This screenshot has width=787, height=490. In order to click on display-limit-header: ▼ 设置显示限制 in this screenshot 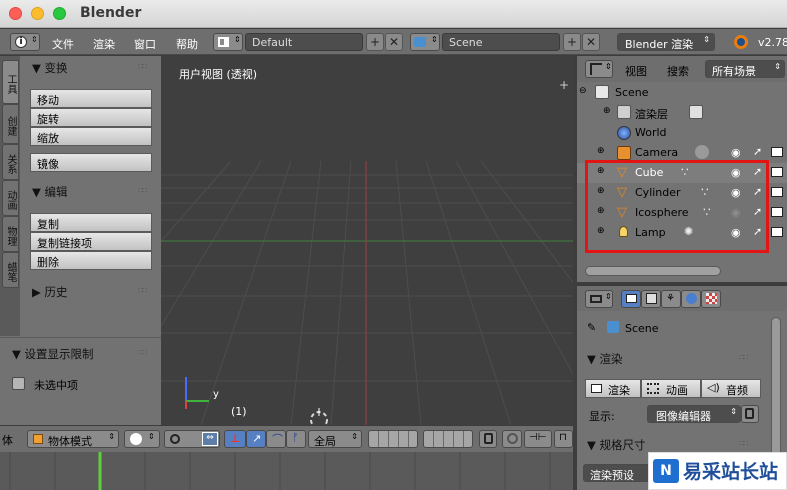, I will do `click(53, 354)`.